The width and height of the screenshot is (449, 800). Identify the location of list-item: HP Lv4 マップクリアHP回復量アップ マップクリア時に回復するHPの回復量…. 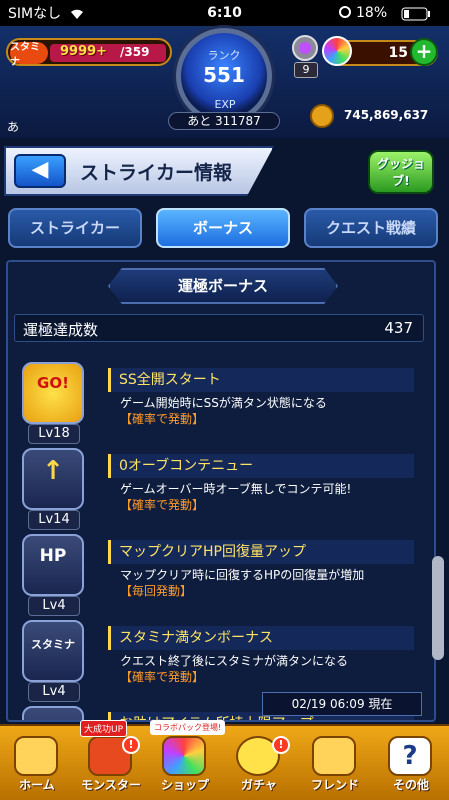
(219, 574).